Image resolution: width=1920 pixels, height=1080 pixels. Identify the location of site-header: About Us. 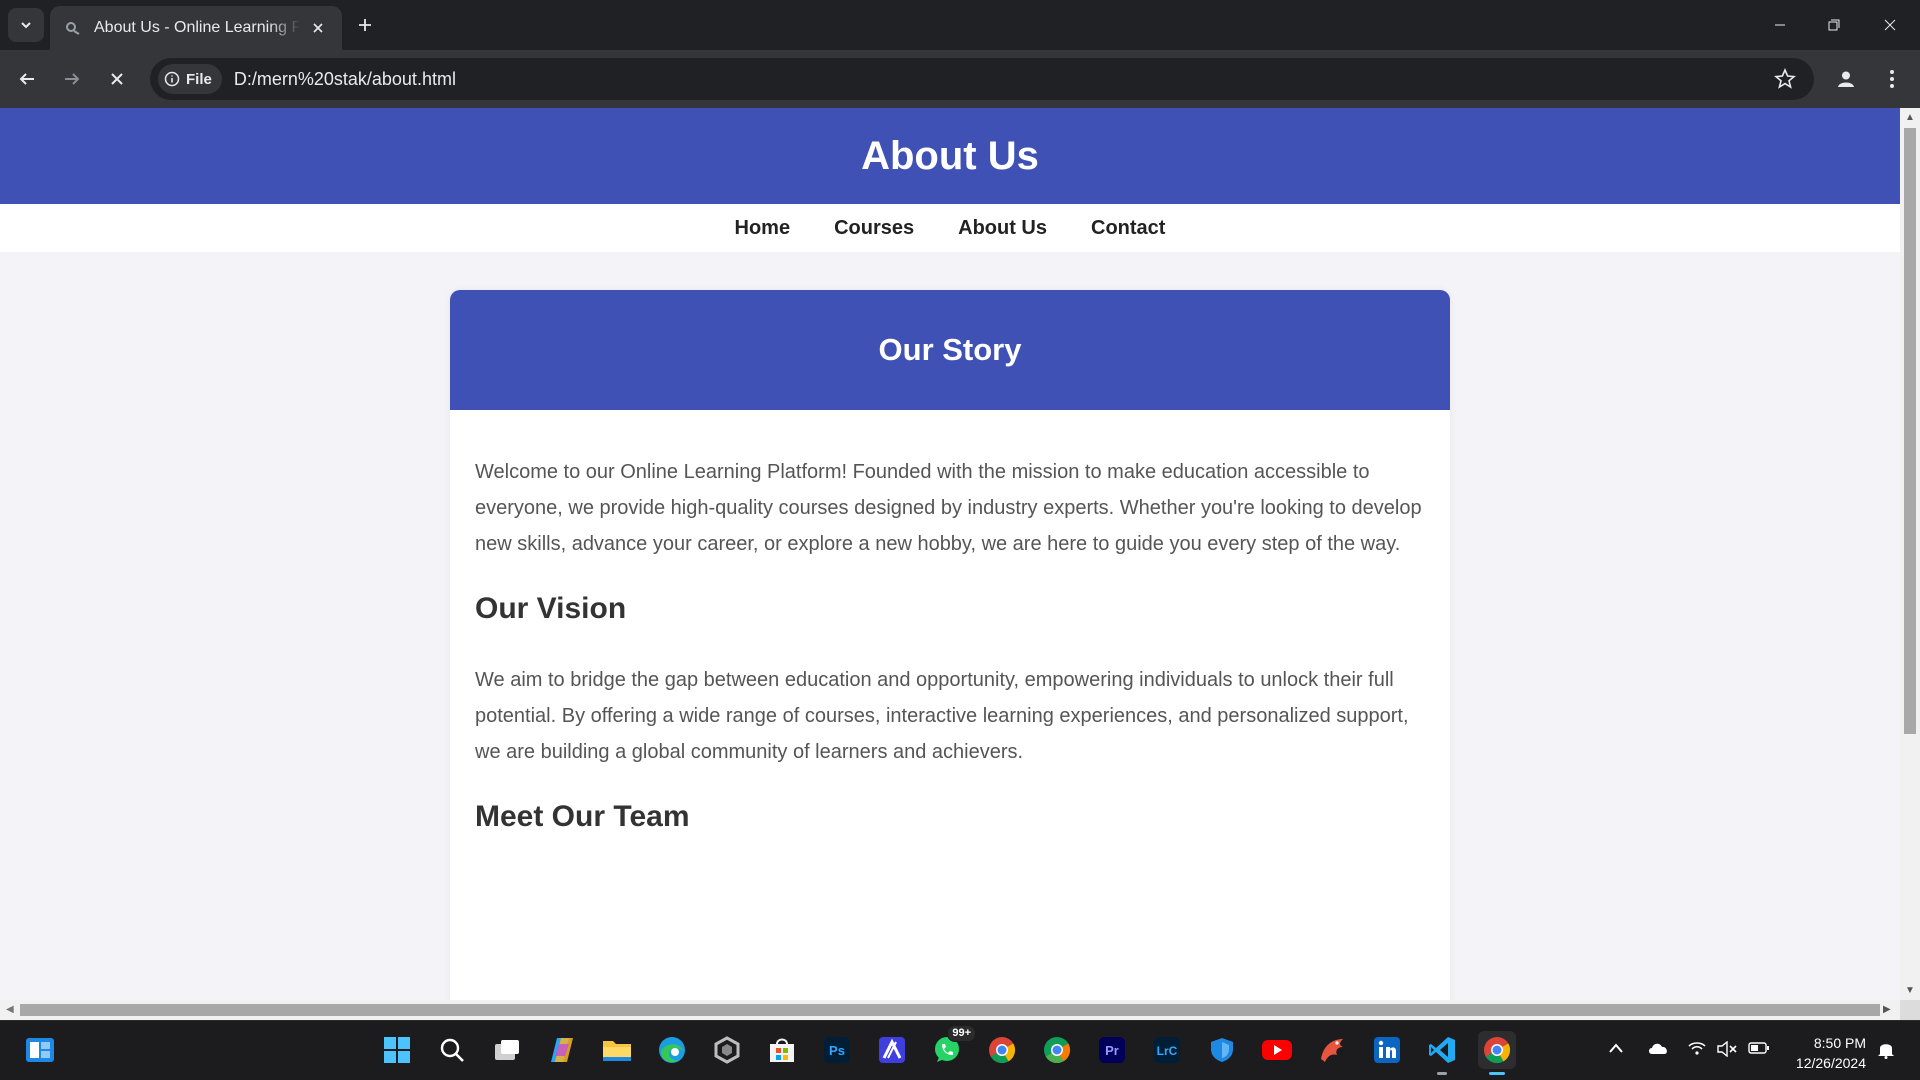
(950, 156).